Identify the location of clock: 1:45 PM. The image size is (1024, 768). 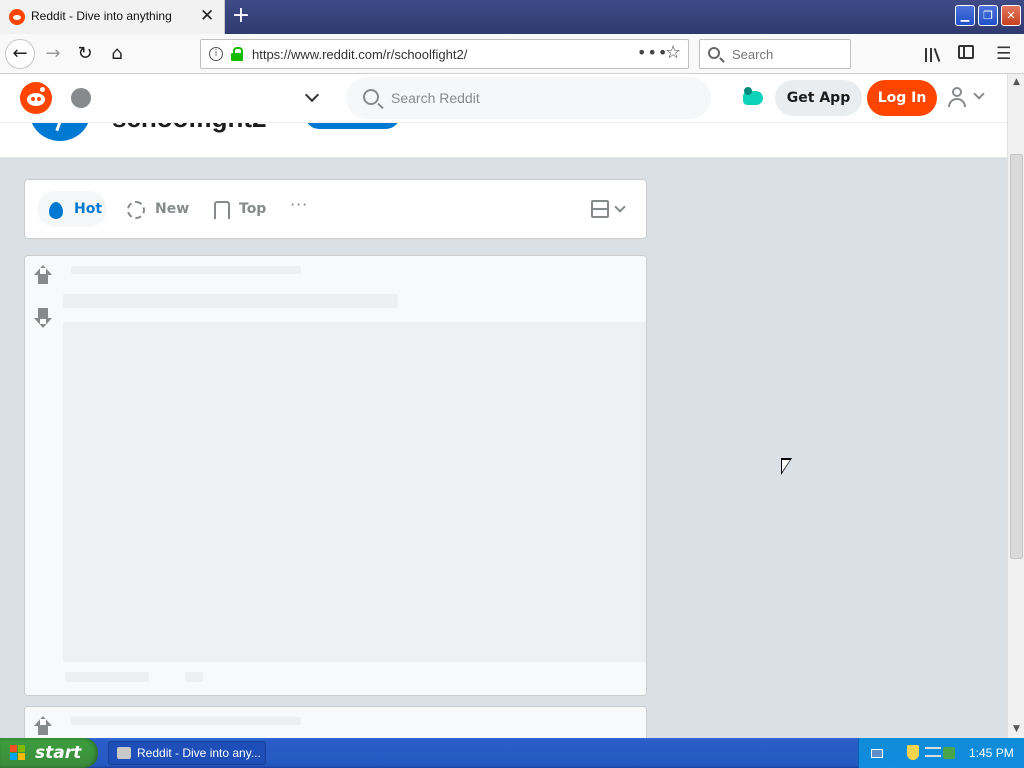
(991, 753).